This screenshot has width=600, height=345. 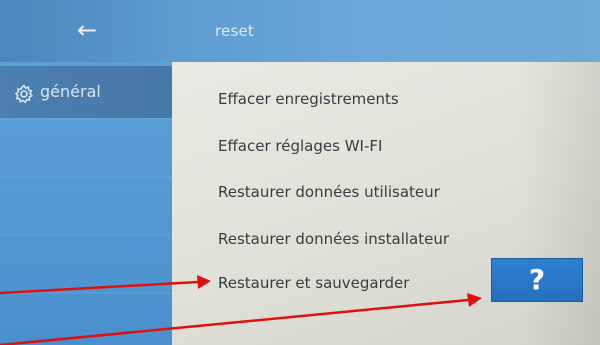 I want to click on help-button: ?, so click(x=537, y=280).